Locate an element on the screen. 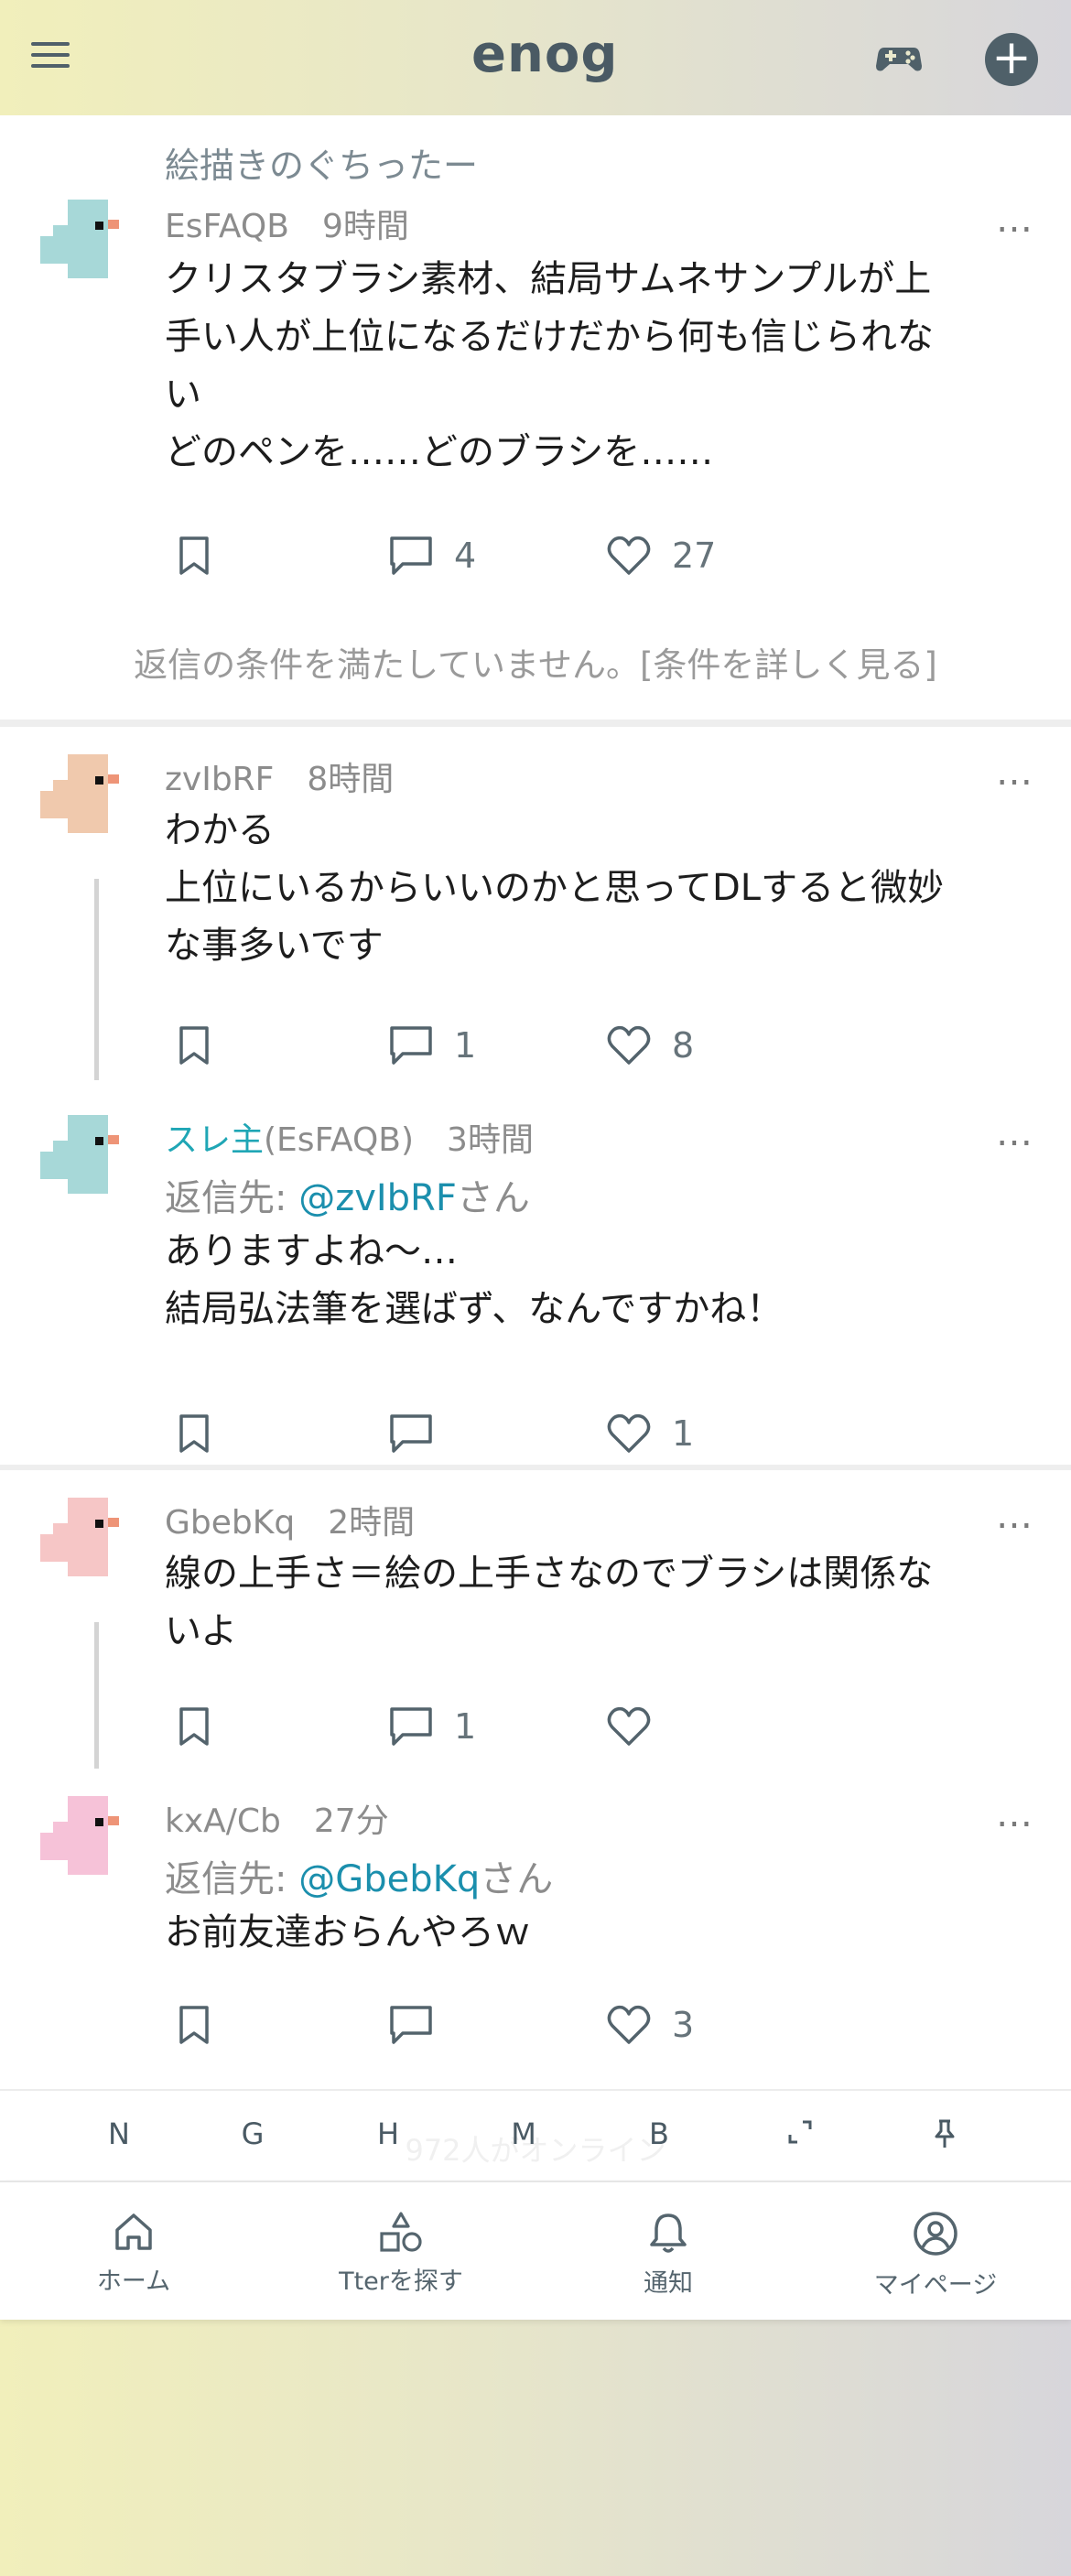  shortcut-key-g: G is located at coordinates (252, 2133).